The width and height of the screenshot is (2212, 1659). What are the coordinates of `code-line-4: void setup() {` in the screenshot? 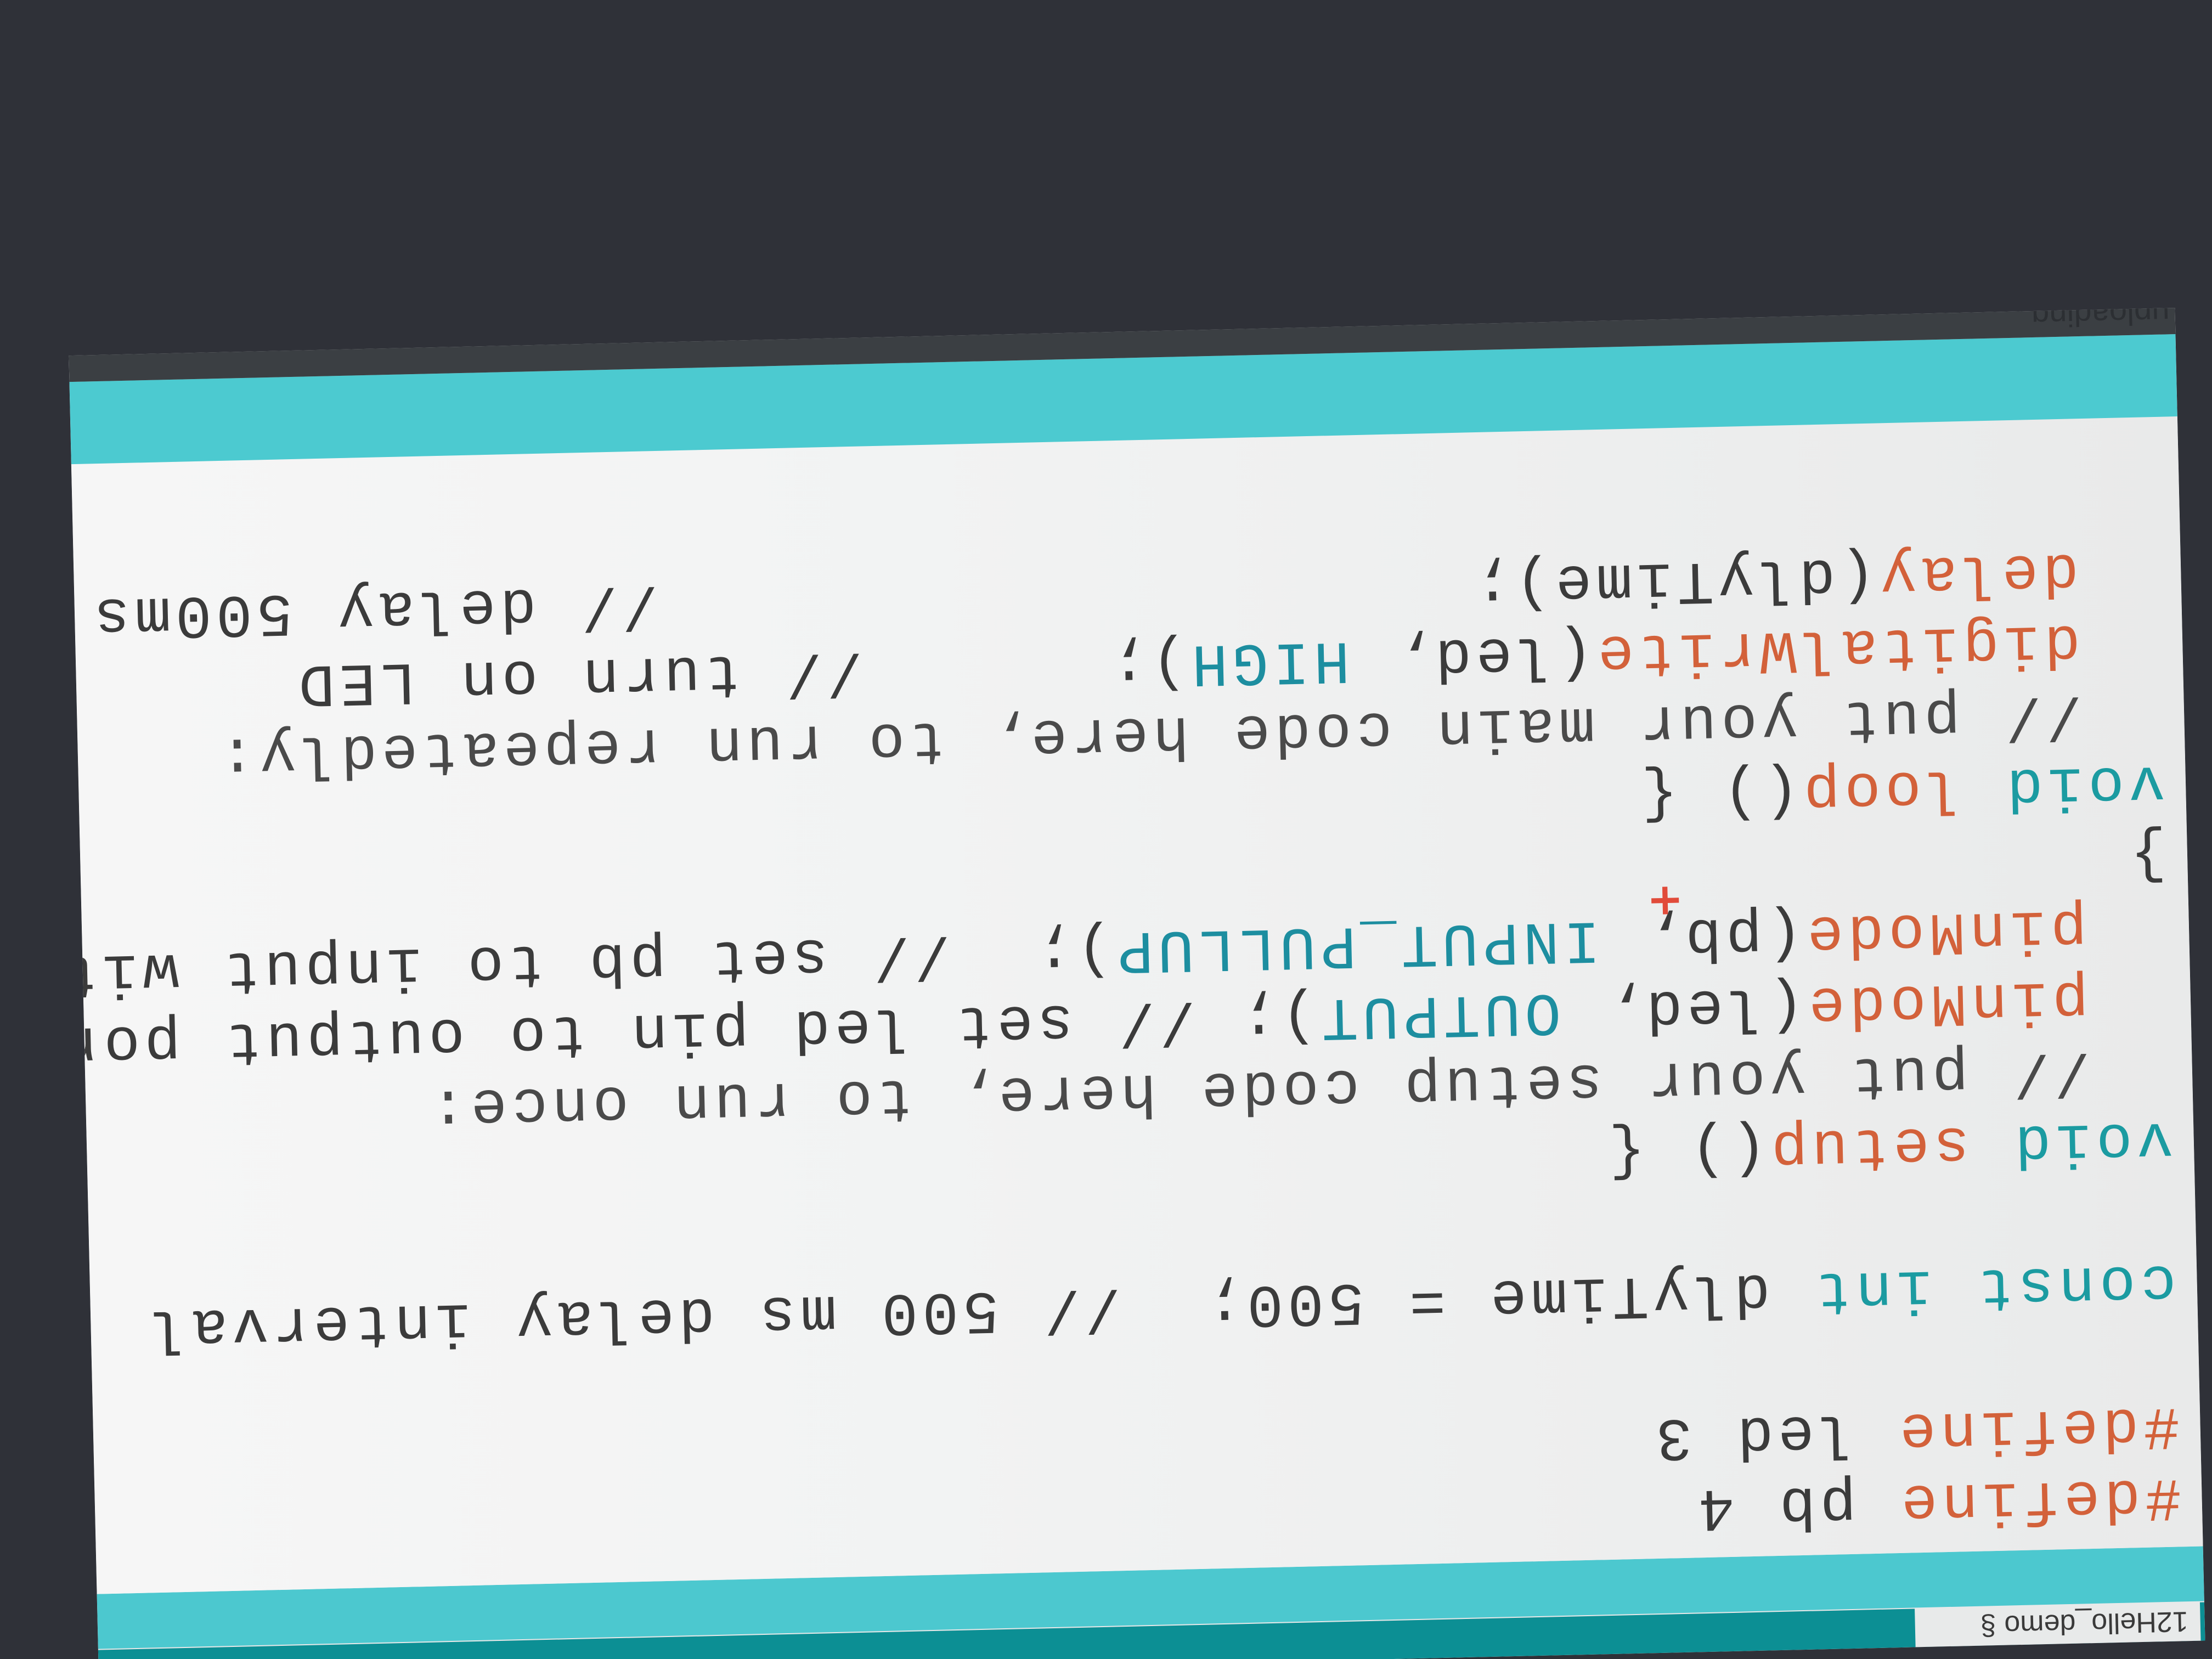 It's located at (1889, 1146).